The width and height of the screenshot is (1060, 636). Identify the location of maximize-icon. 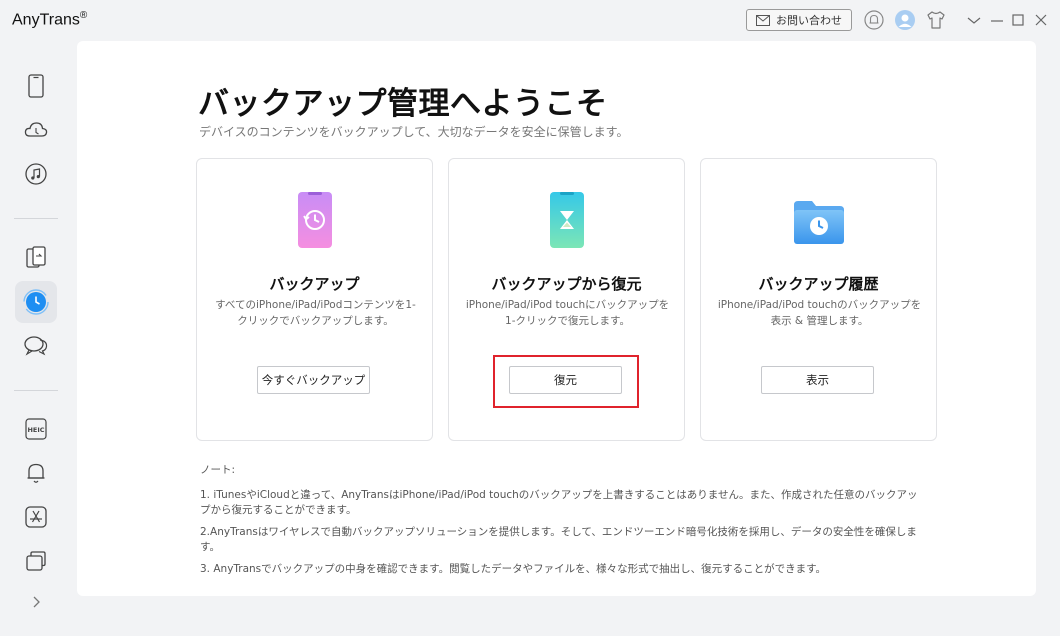
(1018, 20).